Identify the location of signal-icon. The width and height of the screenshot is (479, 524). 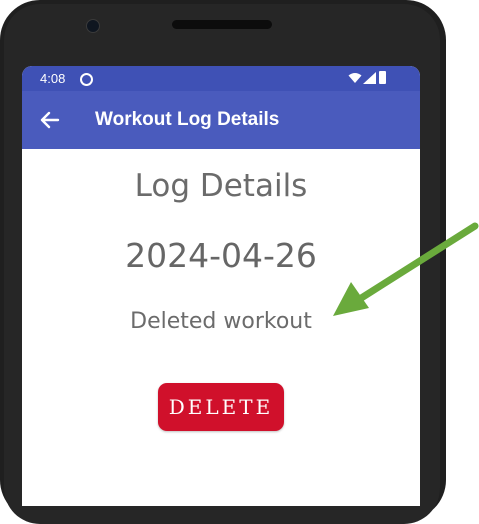
(369, 78).